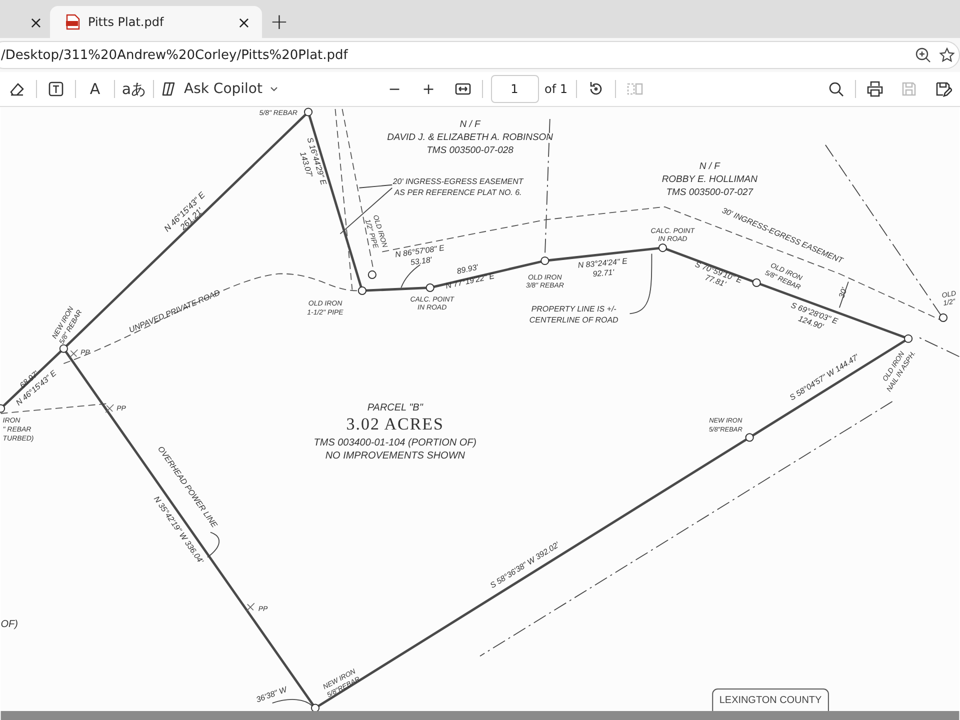  What do you see at coordinates (556, 89) in the screenshot?
I see `page-count: of 1` at bounding box center [556, 89].